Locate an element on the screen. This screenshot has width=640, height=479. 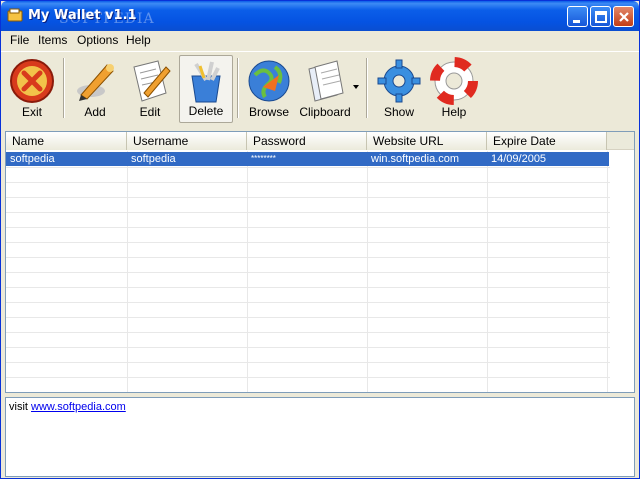
document-edit-icon is located at coordinates (152, 81).